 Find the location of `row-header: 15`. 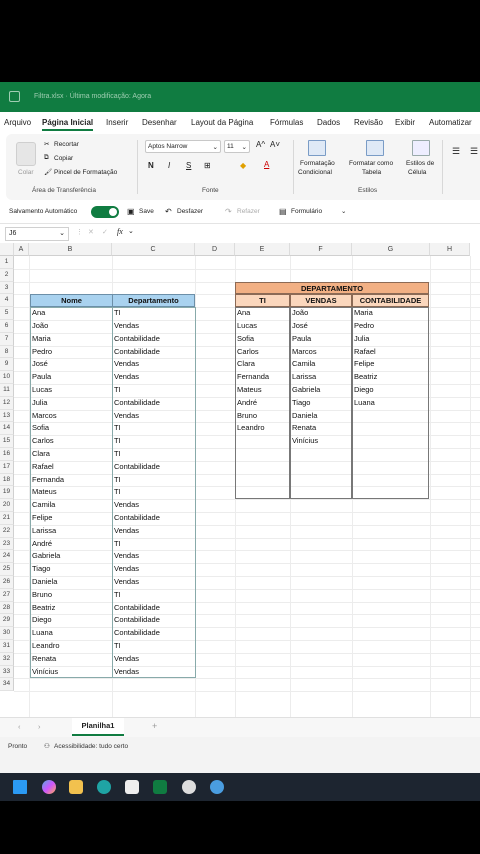

row-header: 15 is located at coordinates (7, 441).